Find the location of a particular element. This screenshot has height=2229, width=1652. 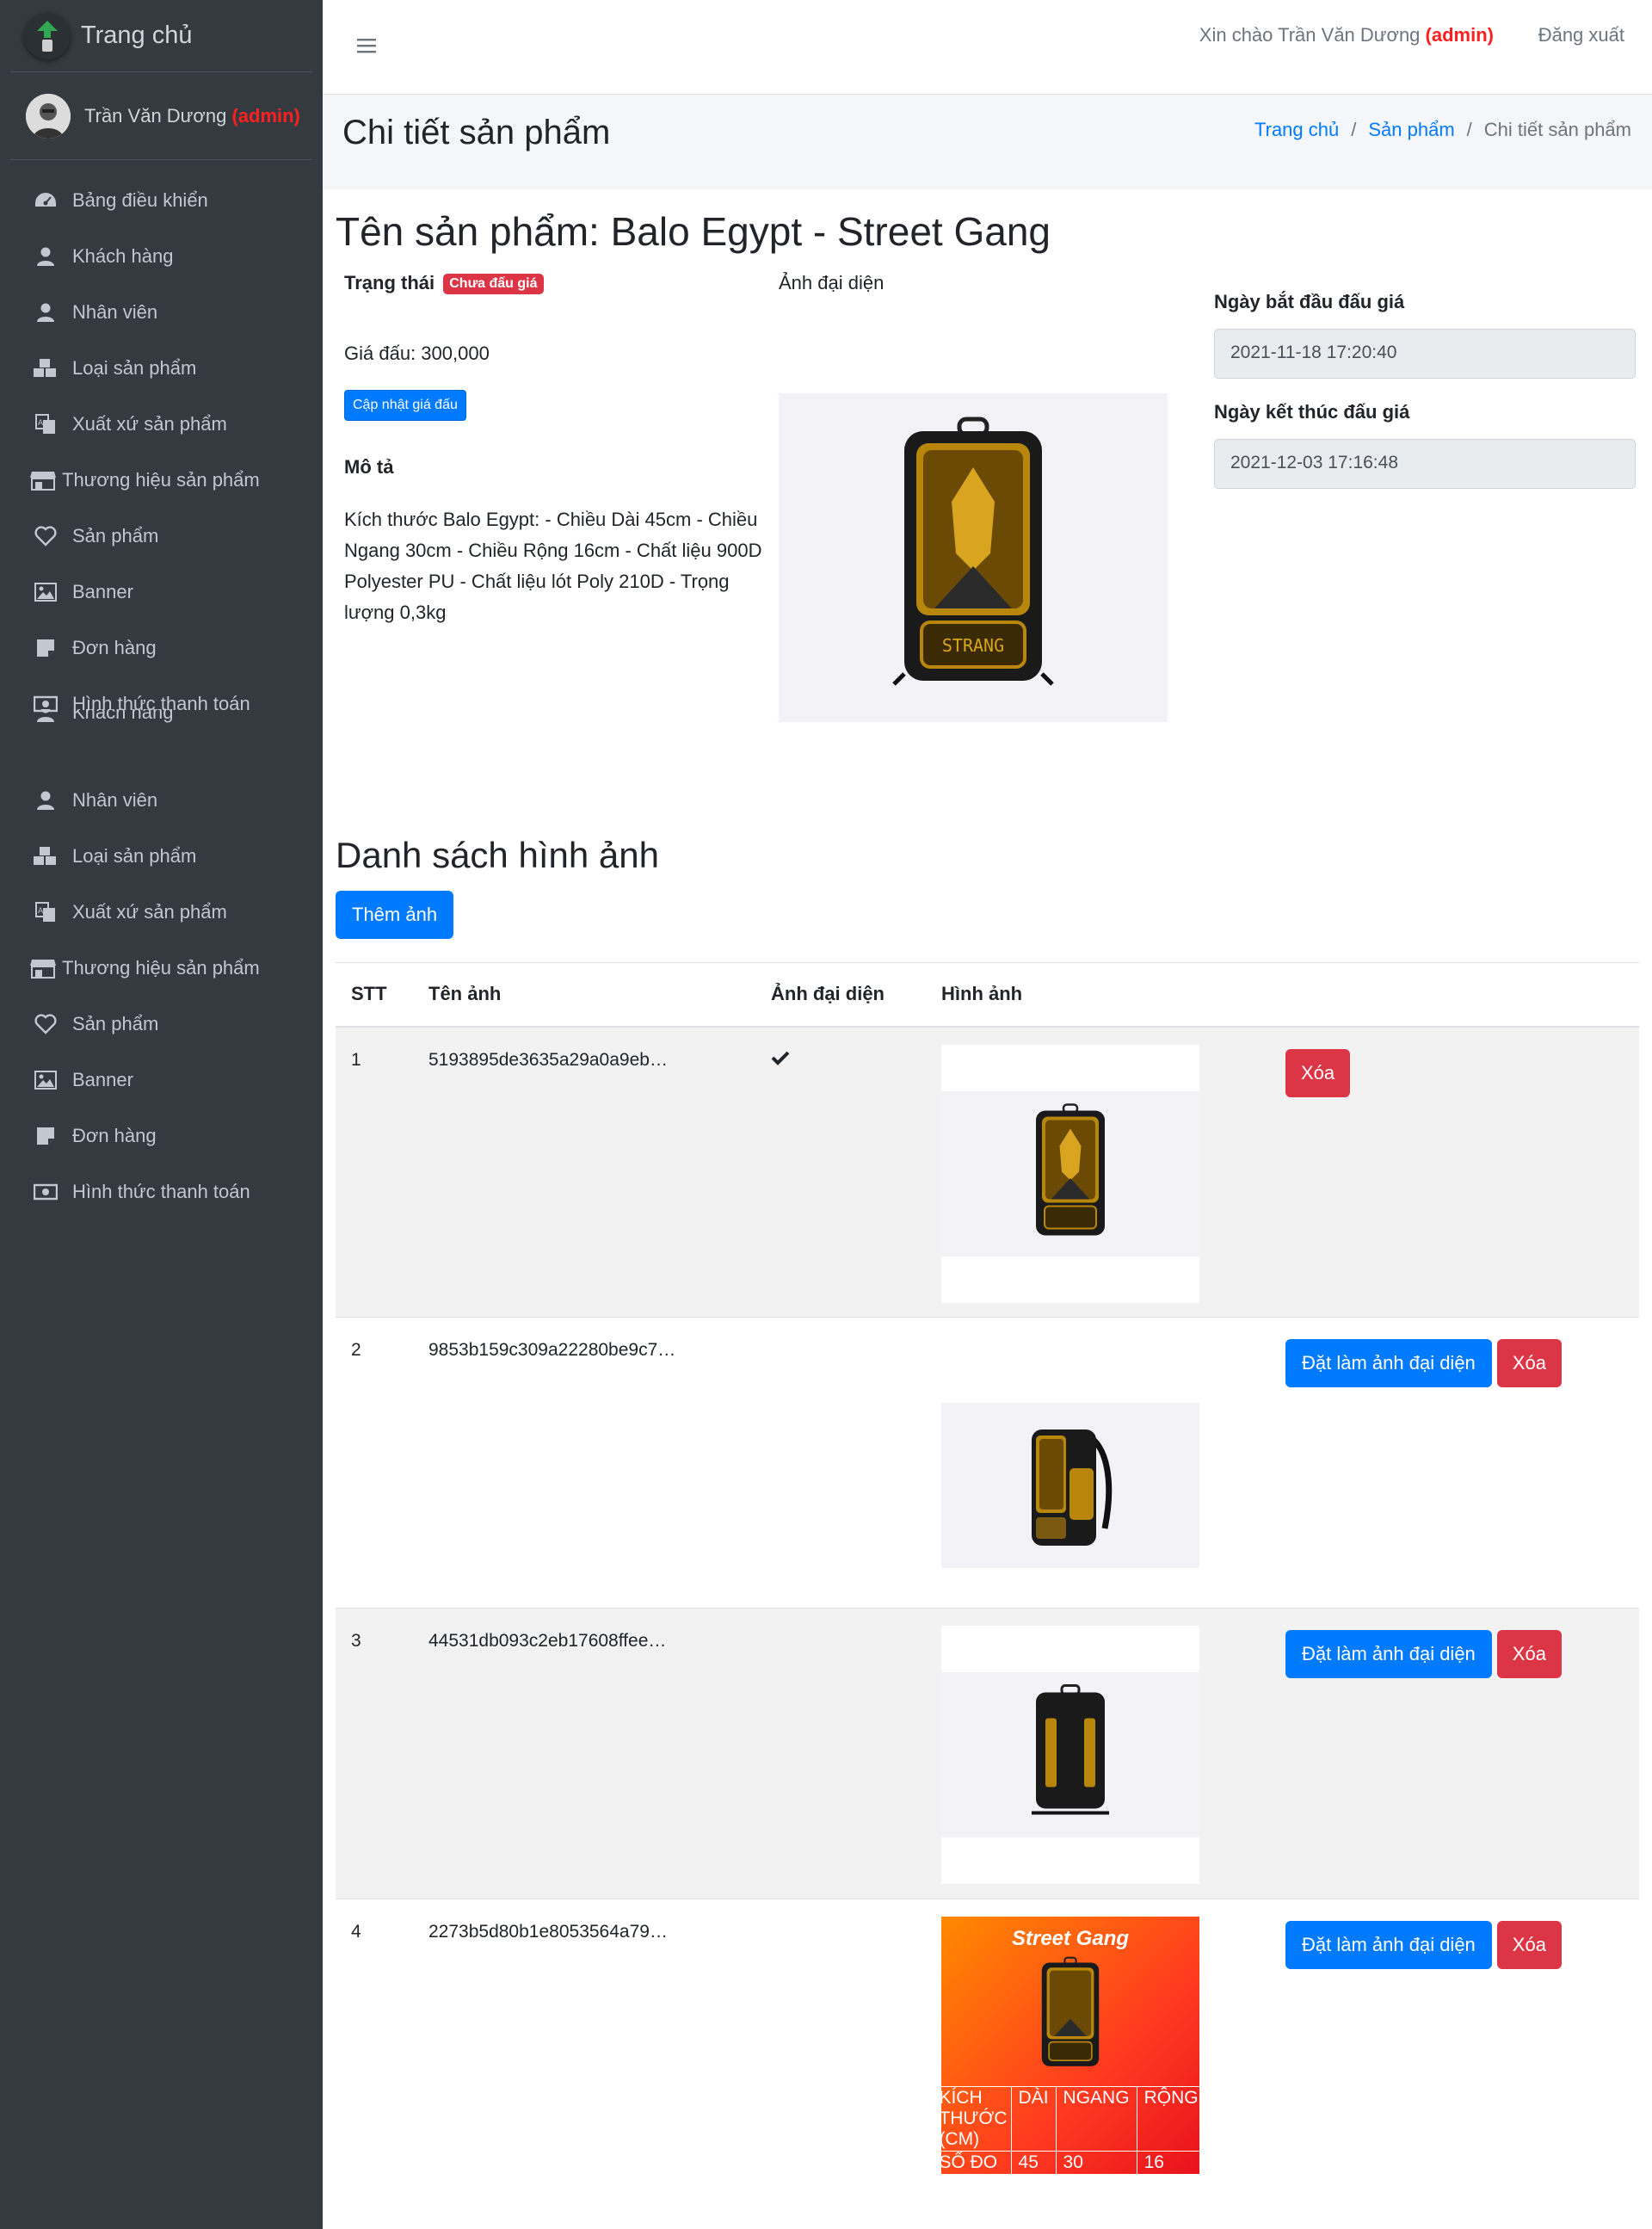

row-stt: 3 is located at coordinates (374, 1753).